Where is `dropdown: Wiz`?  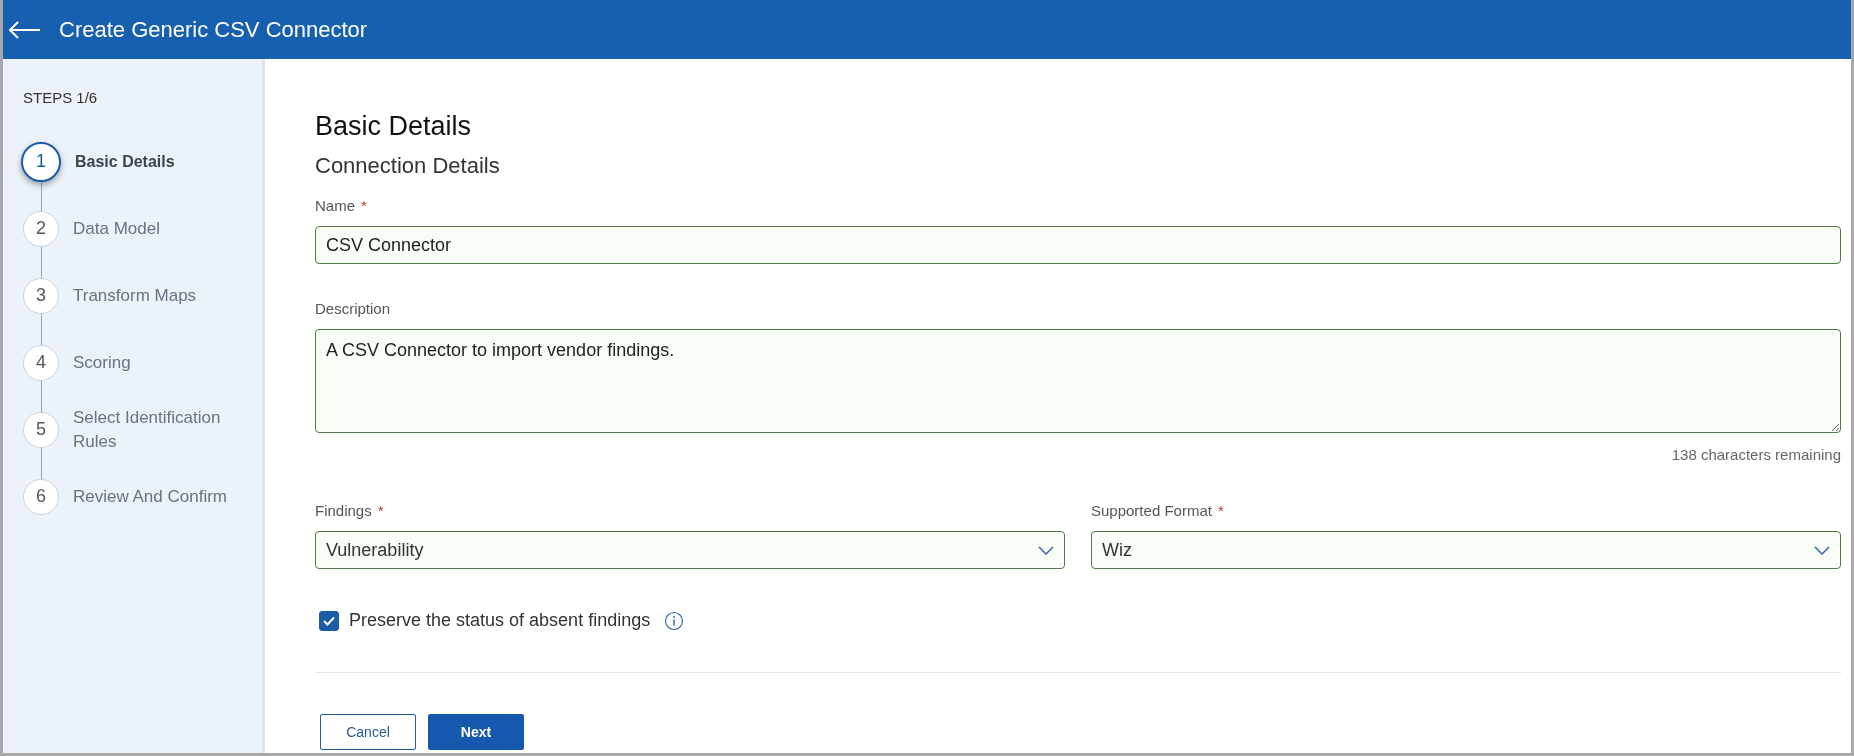 dropdown: Wiz is located at coordinates (1466, 550).